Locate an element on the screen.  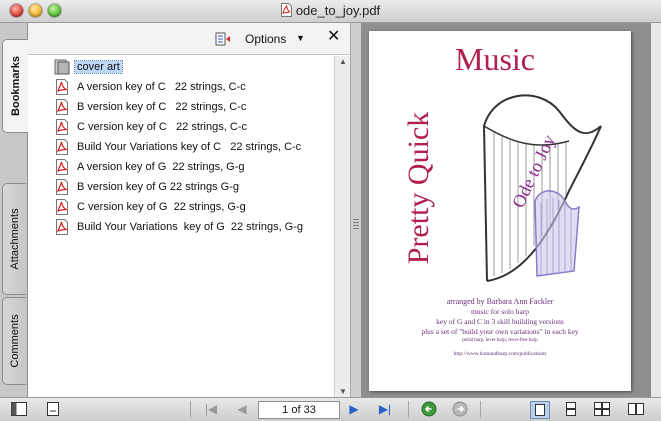
scroll-down-icon: ▼ is located at coordinates (343, 391).